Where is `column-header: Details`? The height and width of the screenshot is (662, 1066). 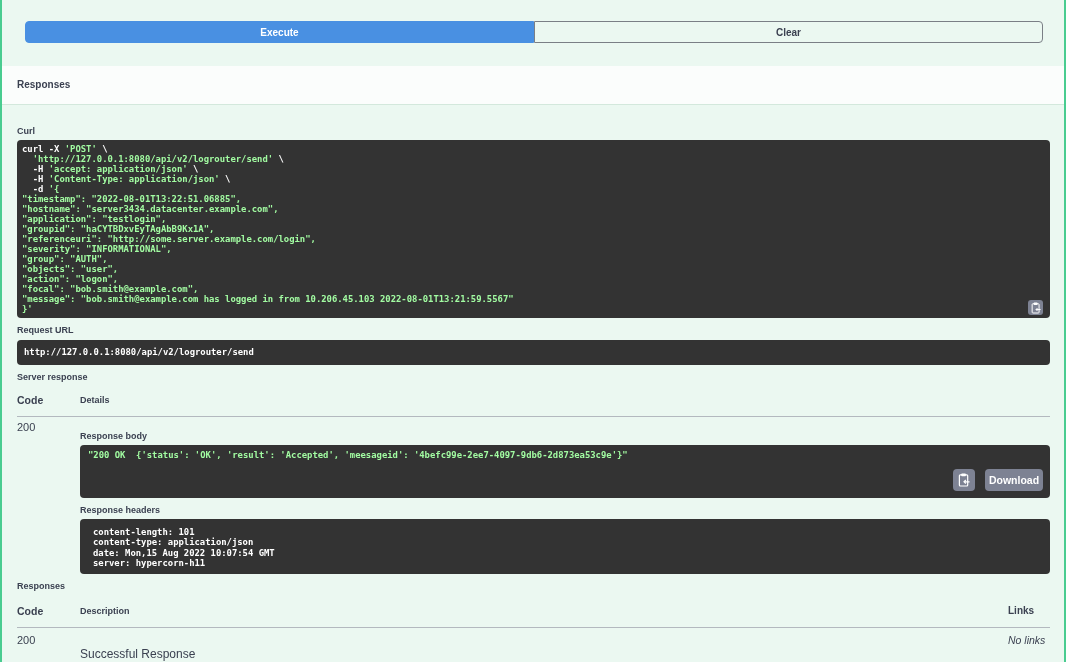
column-header: Details is located at coordinates (95, 399).